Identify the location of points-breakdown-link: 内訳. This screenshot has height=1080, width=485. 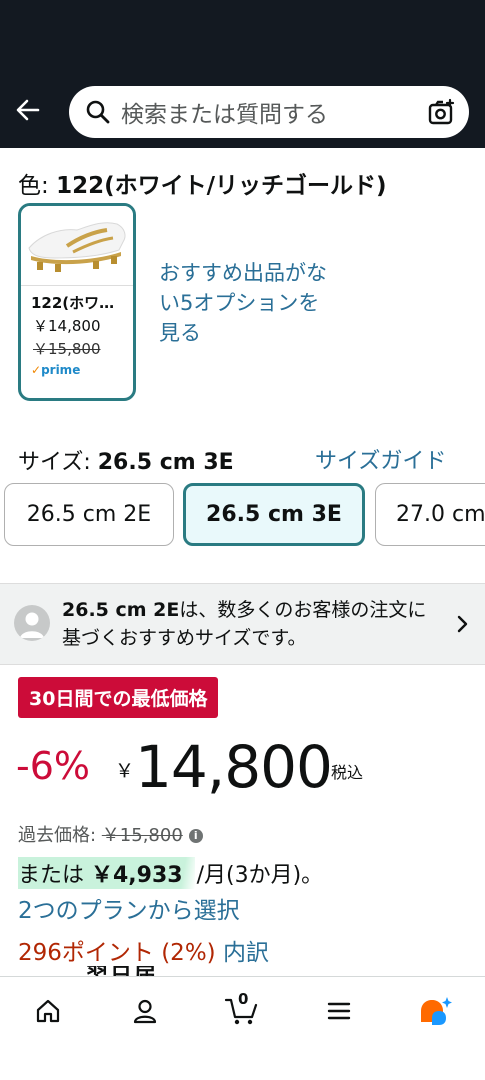
(246, 953).